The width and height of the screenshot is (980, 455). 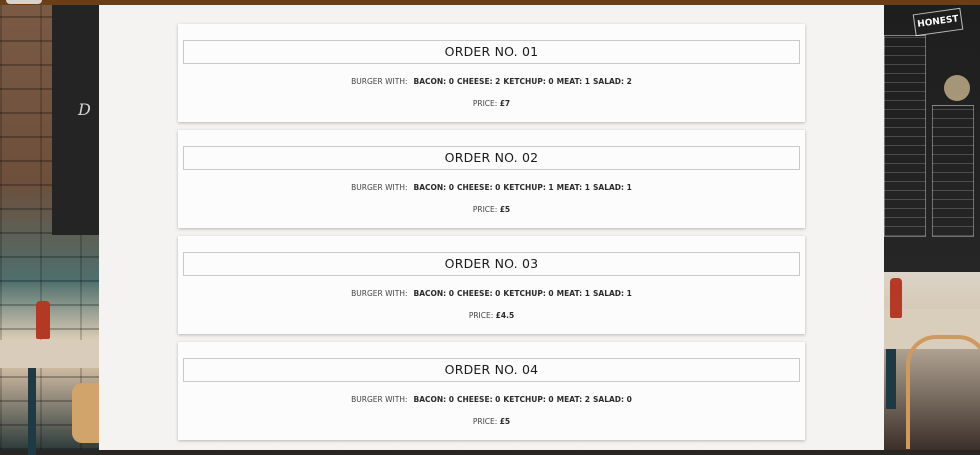 What do you see at coordinates (938, 22) in the screenshot?
I see `chalkboard-sign: HONEST` at bounding box center [938, 22].